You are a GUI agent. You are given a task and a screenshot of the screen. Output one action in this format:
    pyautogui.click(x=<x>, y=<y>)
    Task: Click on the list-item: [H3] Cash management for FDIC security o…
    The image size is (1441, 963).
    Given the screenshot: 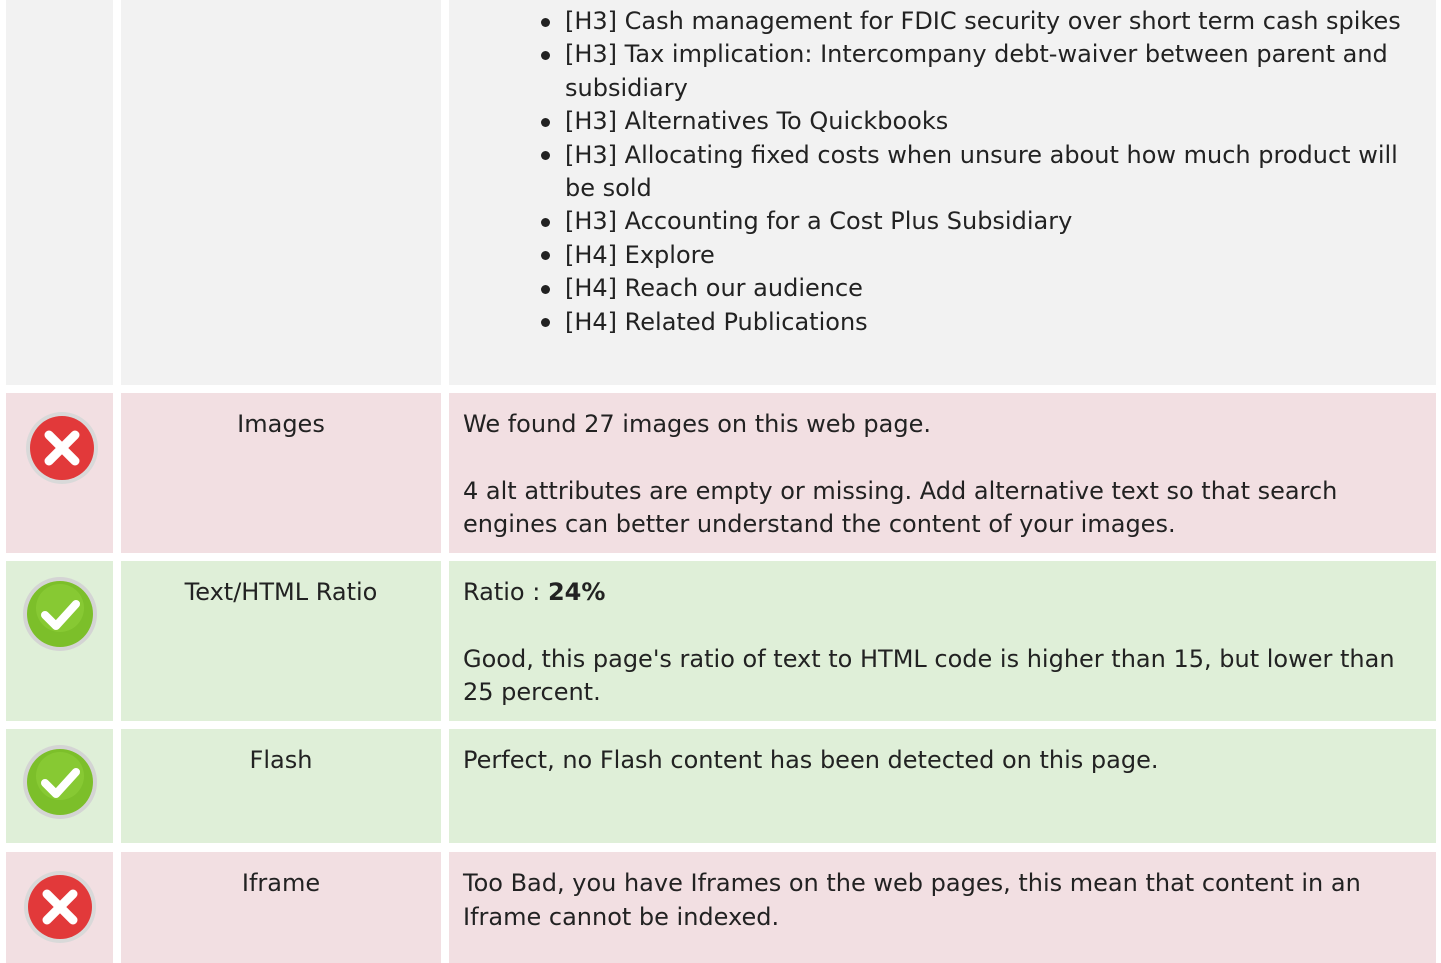 What is the action you would take?
    pyautogui.click(x=975, y=21)
    